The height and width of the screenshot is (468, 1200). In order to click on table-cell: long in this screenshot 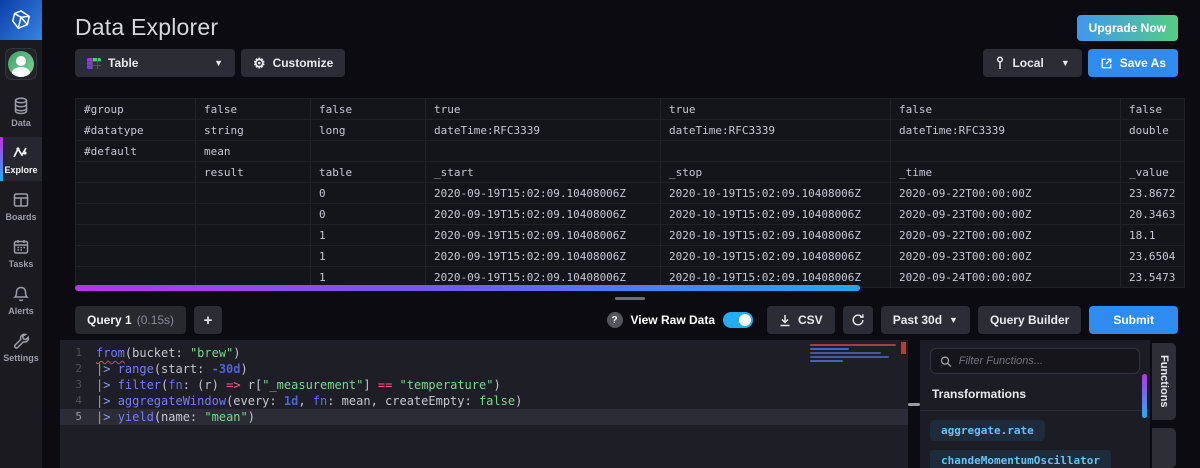, I will do `click(368, 130)`.